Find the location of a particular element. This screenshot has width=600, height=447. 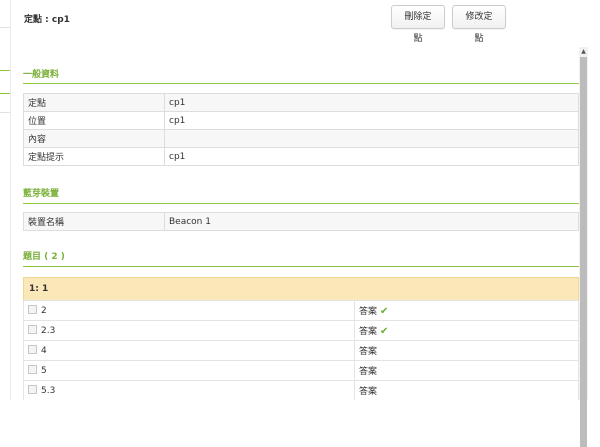

table-row: 內容 is located at coordinates (301, 138).